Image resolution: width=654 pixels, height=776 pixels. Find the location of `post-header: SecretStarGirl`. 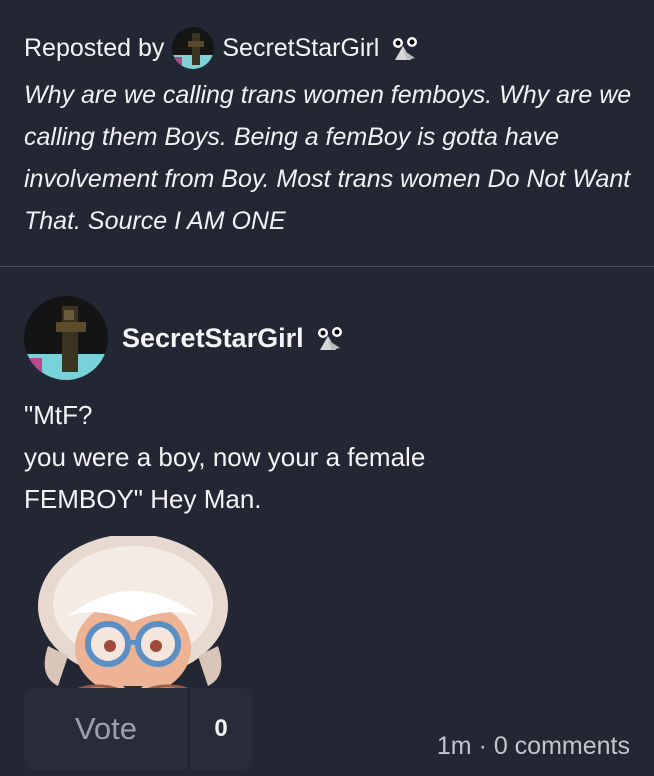

post-header: SecretStarGirl is located at coordinates (186, 338).